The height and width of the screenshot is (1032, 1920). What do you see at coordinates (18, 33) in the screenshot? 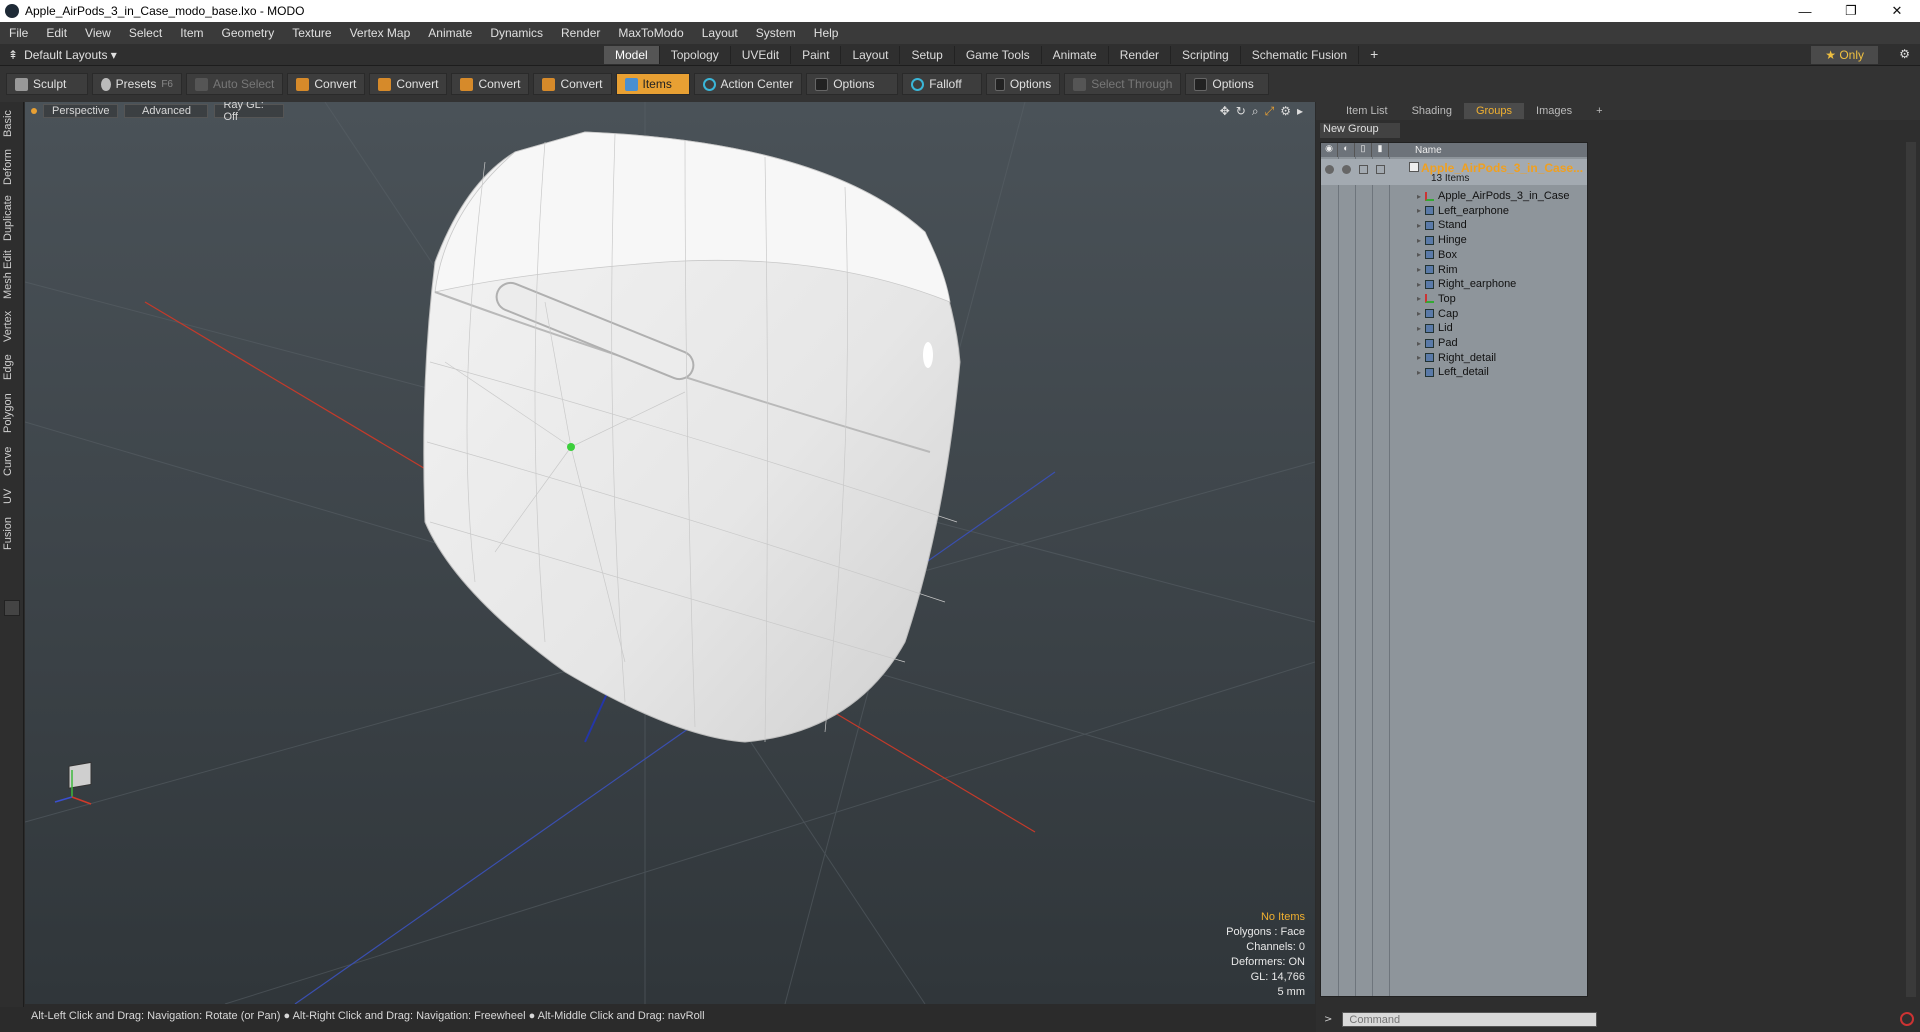
I see `menu-file: File` at bounding box center [18, 33].